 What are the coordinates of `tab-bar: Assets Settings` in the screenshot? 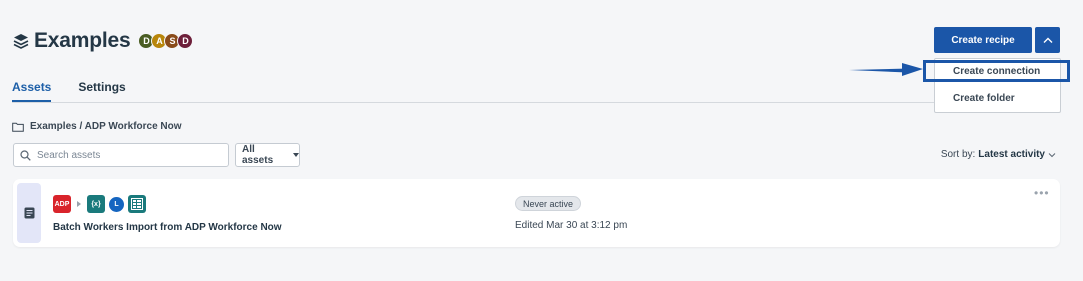 It's located at (69, 91).